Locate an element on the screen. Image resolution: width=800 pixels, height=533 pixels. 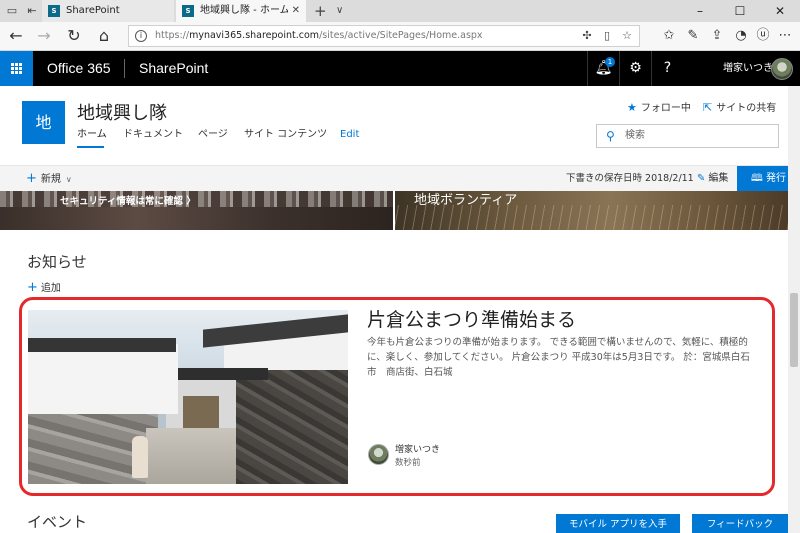
add-news-button: + 追加 is located at coordinates (44, 288).